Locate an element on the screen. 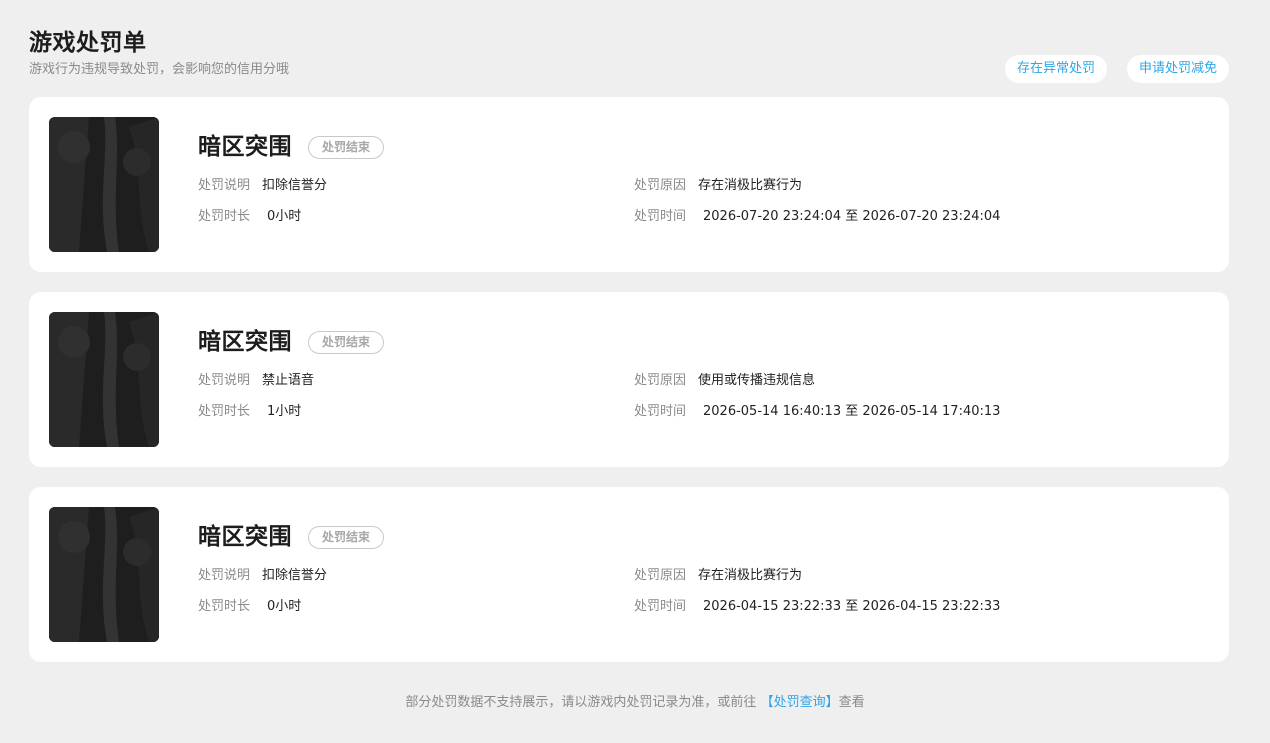 The height and width of the screenshot is (743, 1270). penalty-reason-field: 处罚原因 使用或传播违规信息 is located at coordinates (724, 381).